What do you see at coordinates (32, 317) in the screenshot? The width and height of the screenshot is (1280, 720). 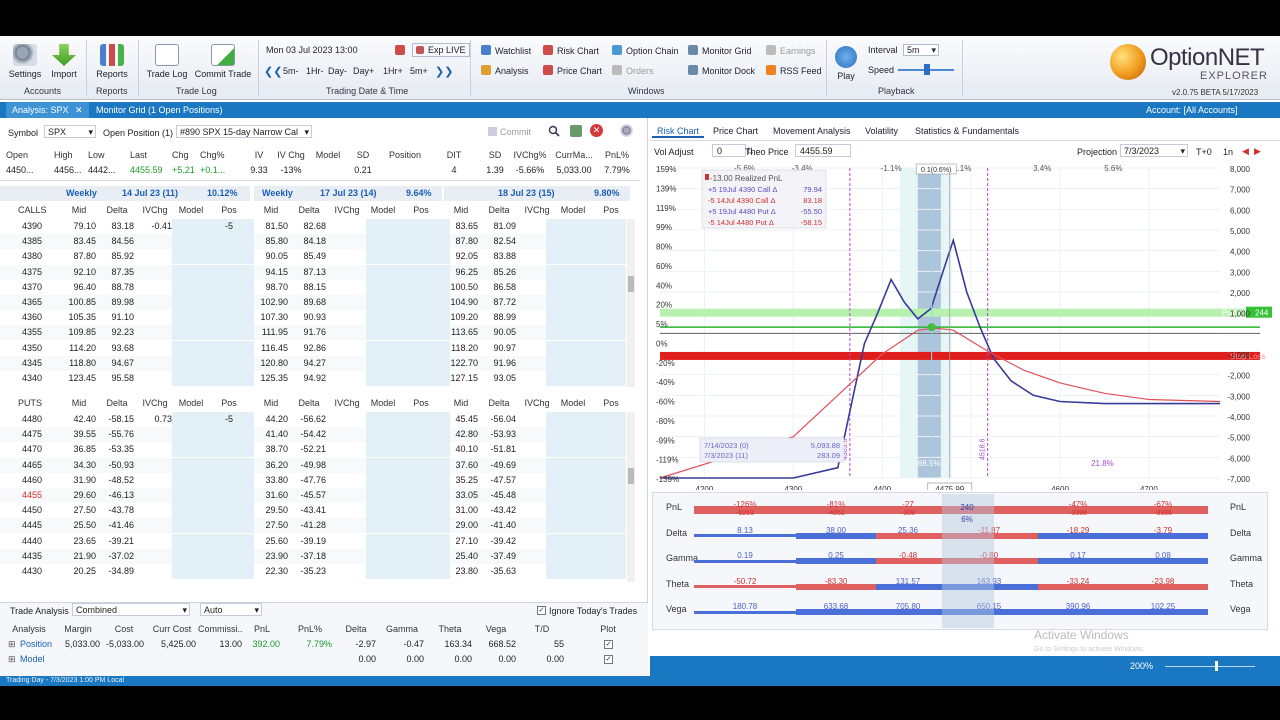 I see `strike-cell: 4360` at bounding box center [32, 317].